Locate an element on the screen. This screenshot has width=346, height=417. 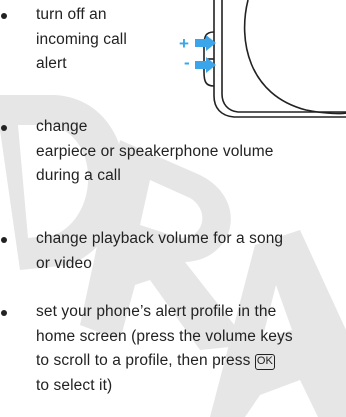
volume-down-label: - is located at coordinates (187, 62).